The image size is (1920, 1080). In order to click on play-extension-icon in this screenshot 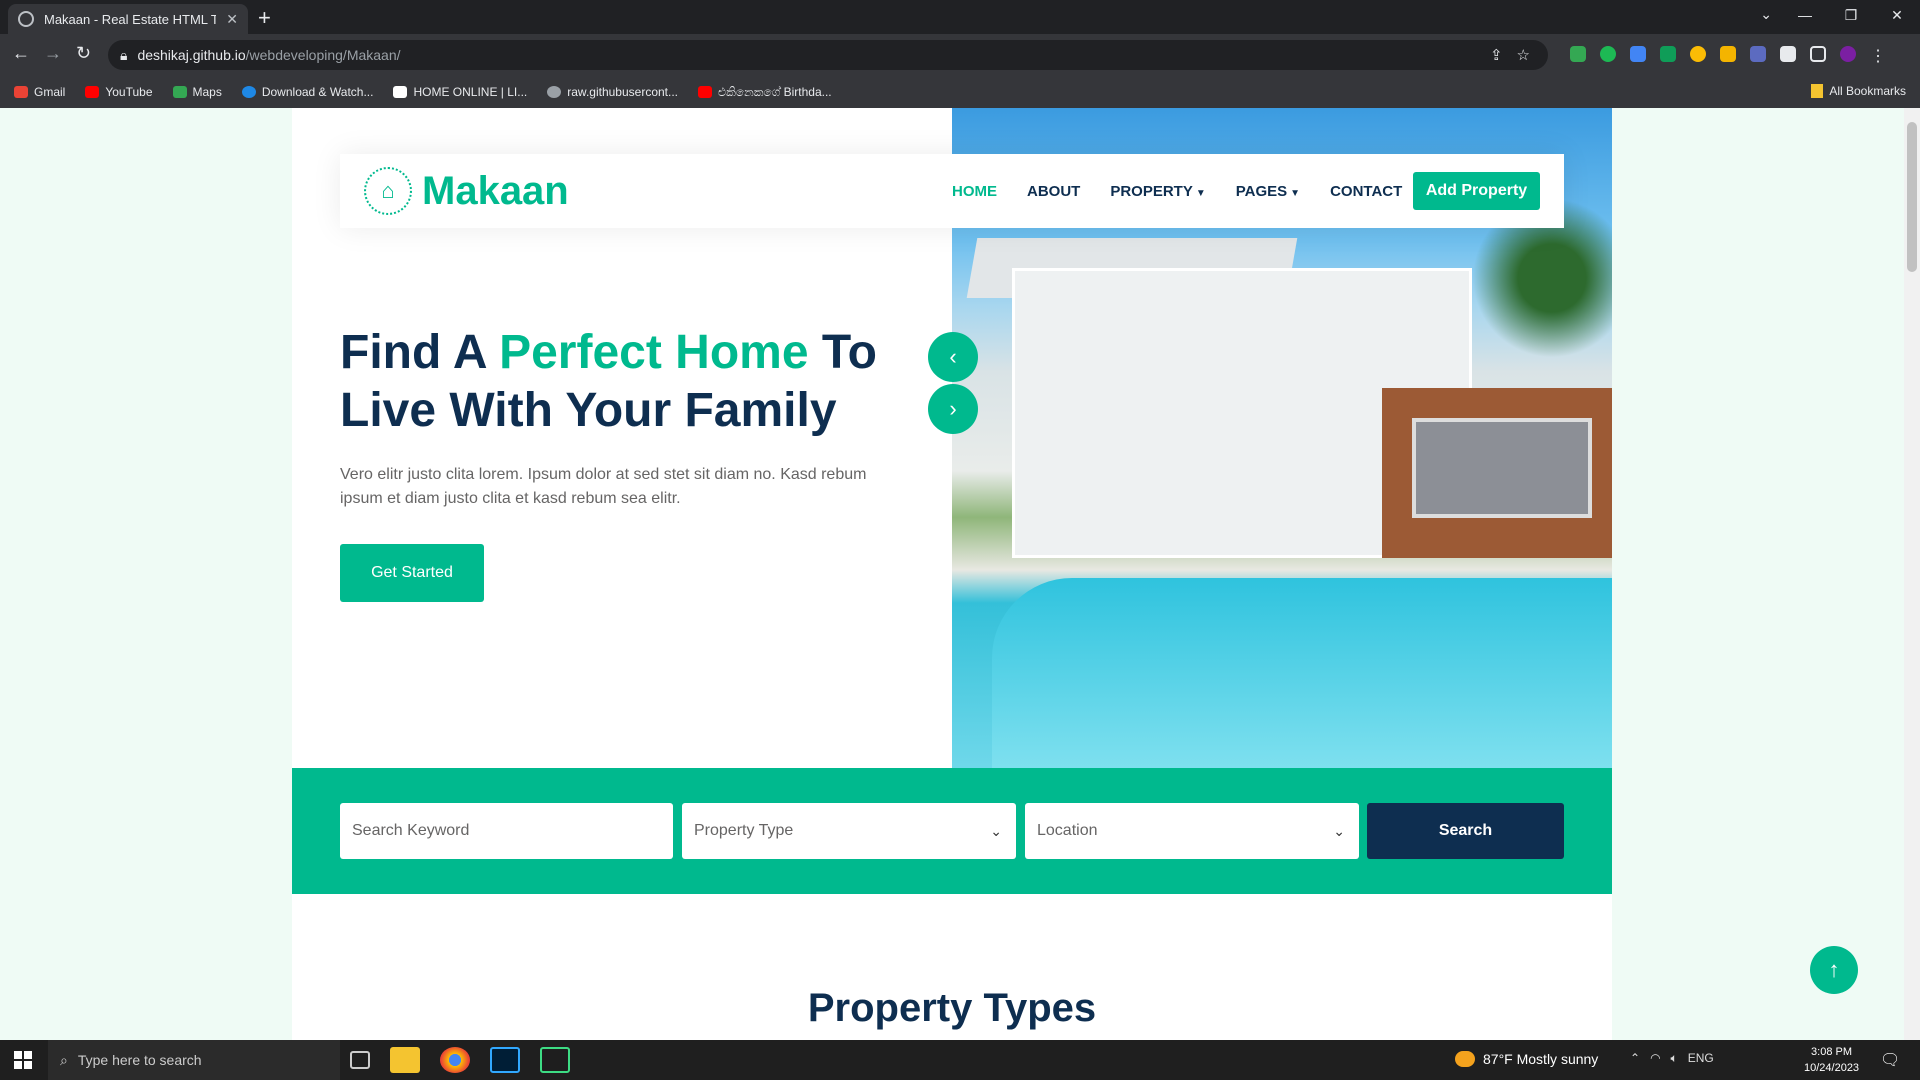, I will do `click(1698, 54)`.